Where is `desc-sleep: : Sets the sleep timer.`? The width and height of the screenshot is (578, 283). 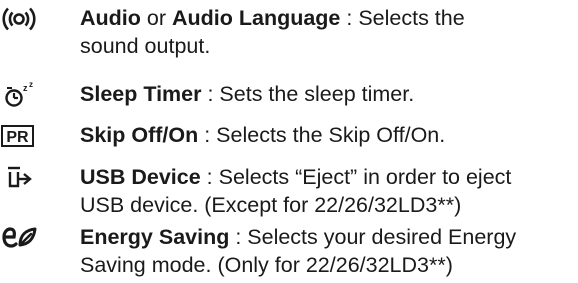 desc-sleep: : Sets the sleep timer. is located at coordinates (308, 94).